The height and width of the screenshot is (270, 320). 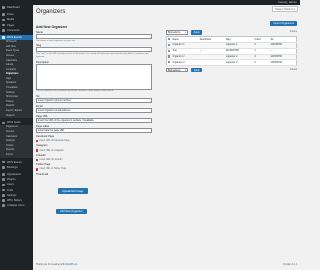 I want to click on sidebar-item-label: Timetables, so click(x=12, y=88).